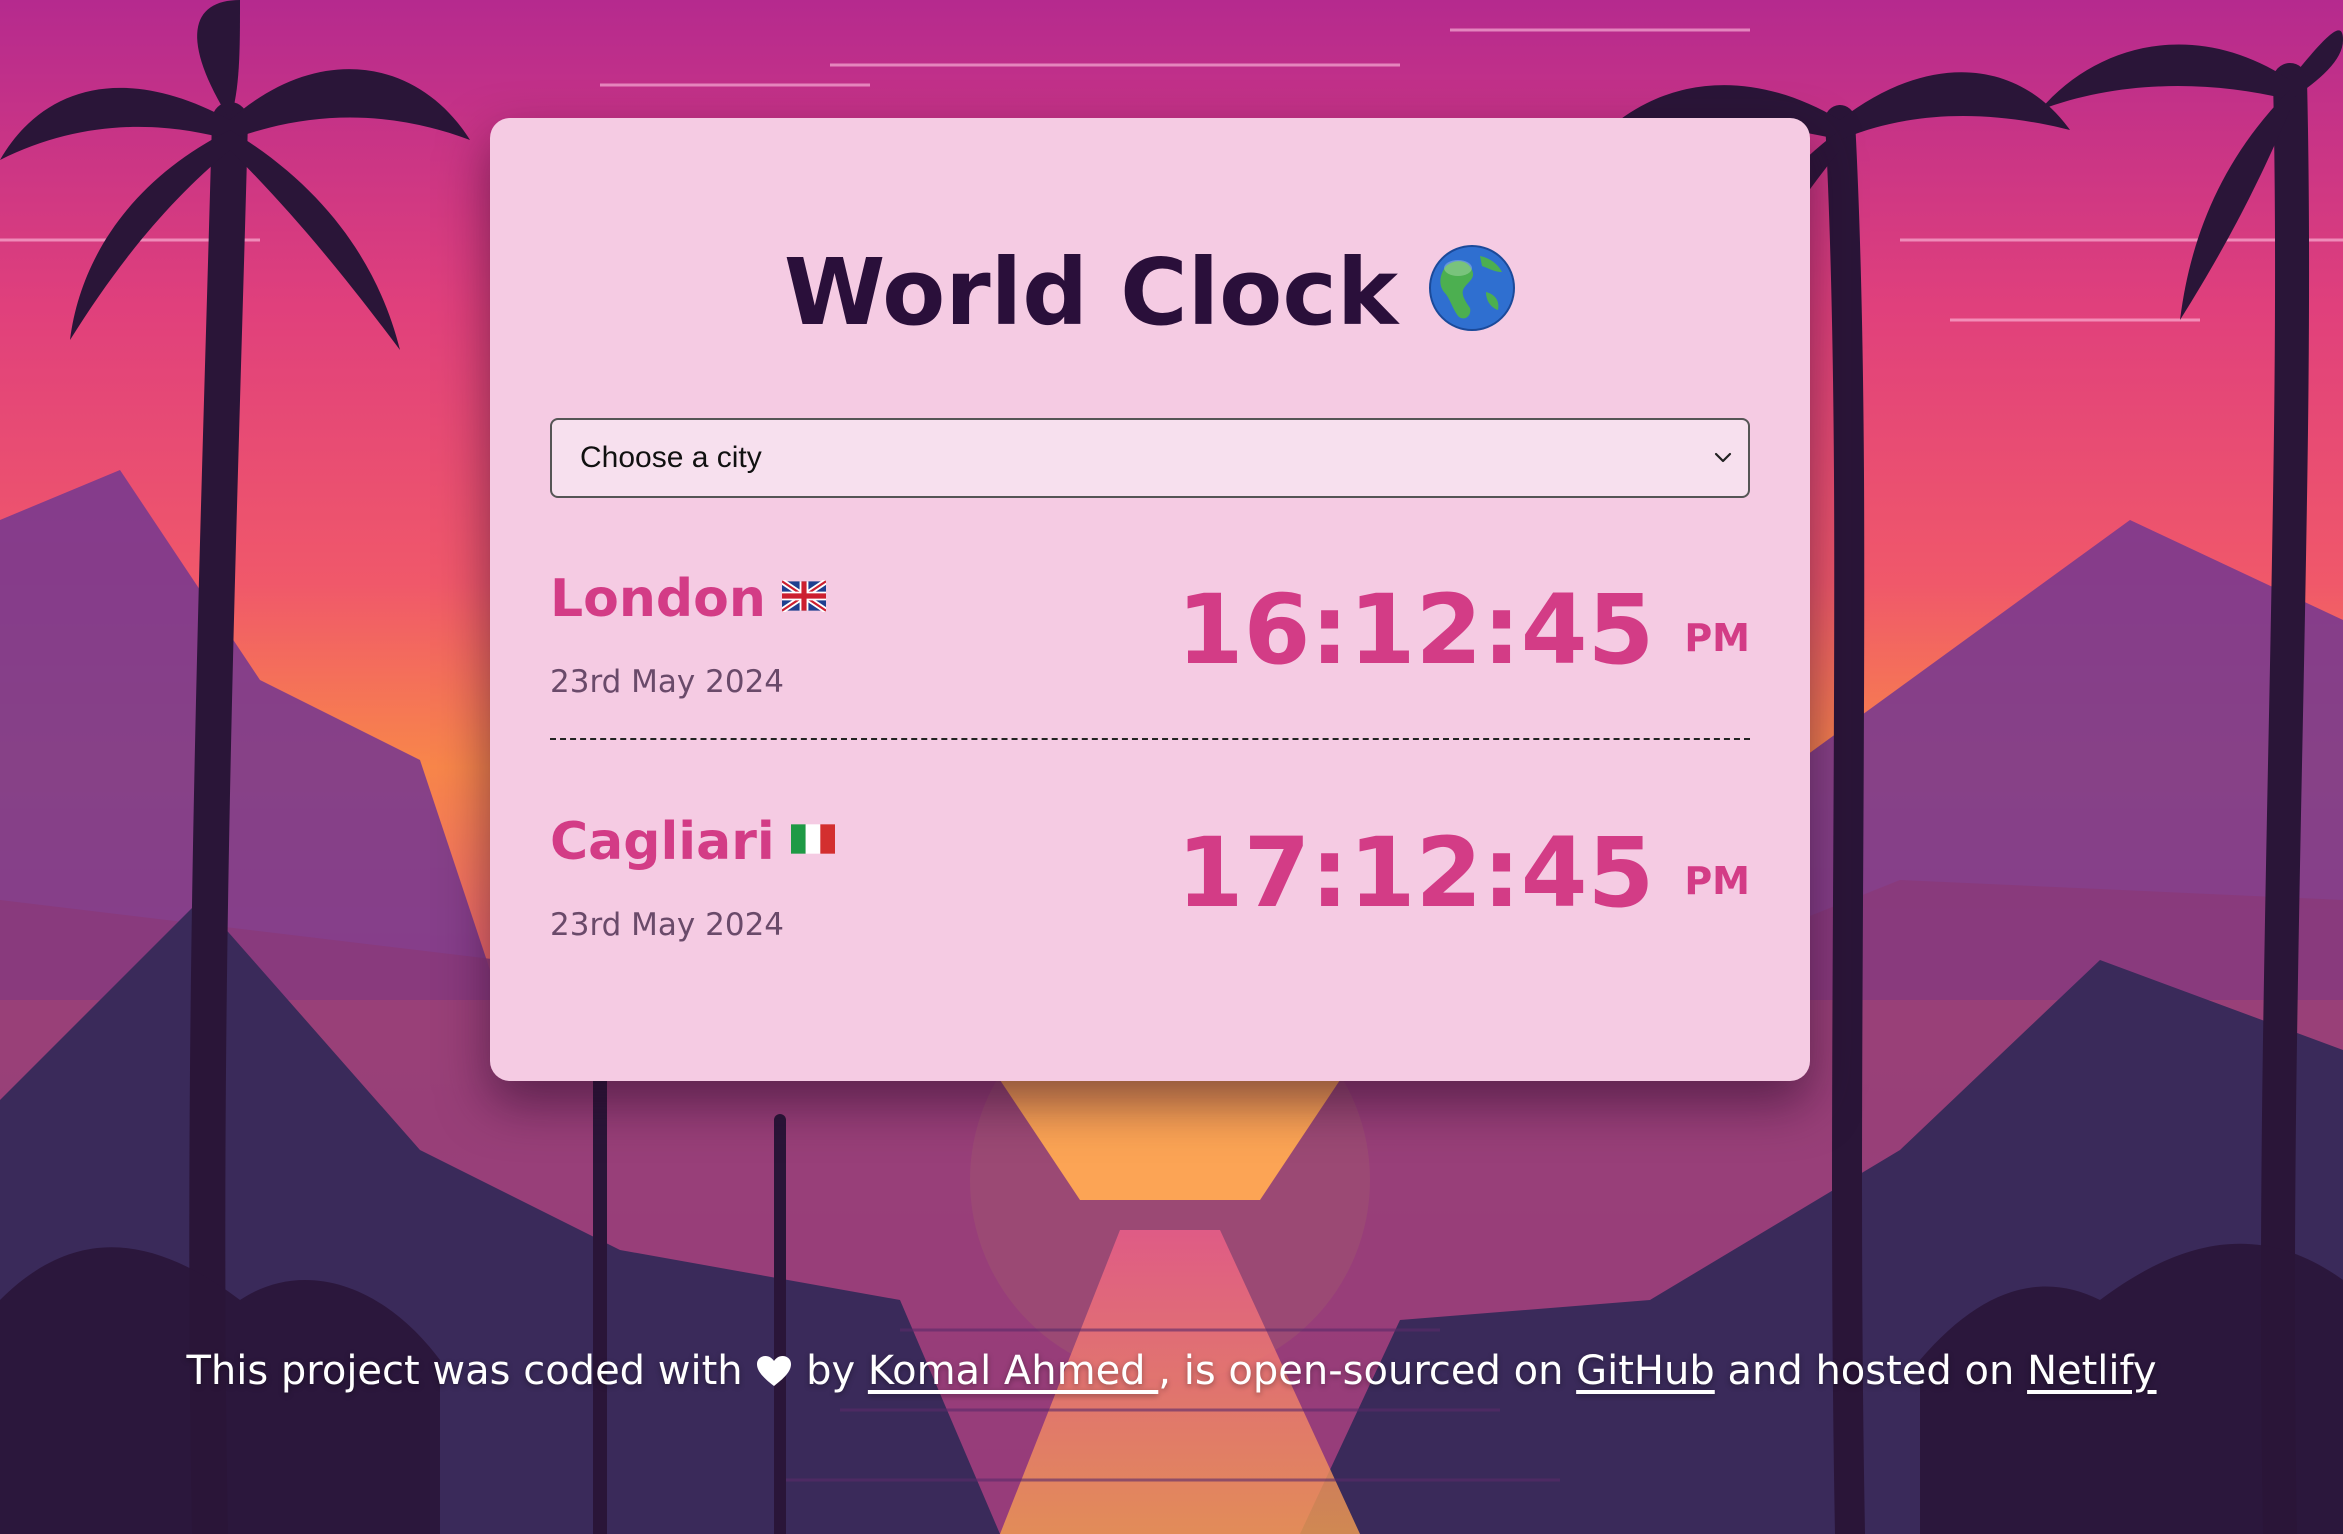 The image size is (2343, 1534). I want to click on footer-text: , is open-sourced on, so click(1361, 1371).